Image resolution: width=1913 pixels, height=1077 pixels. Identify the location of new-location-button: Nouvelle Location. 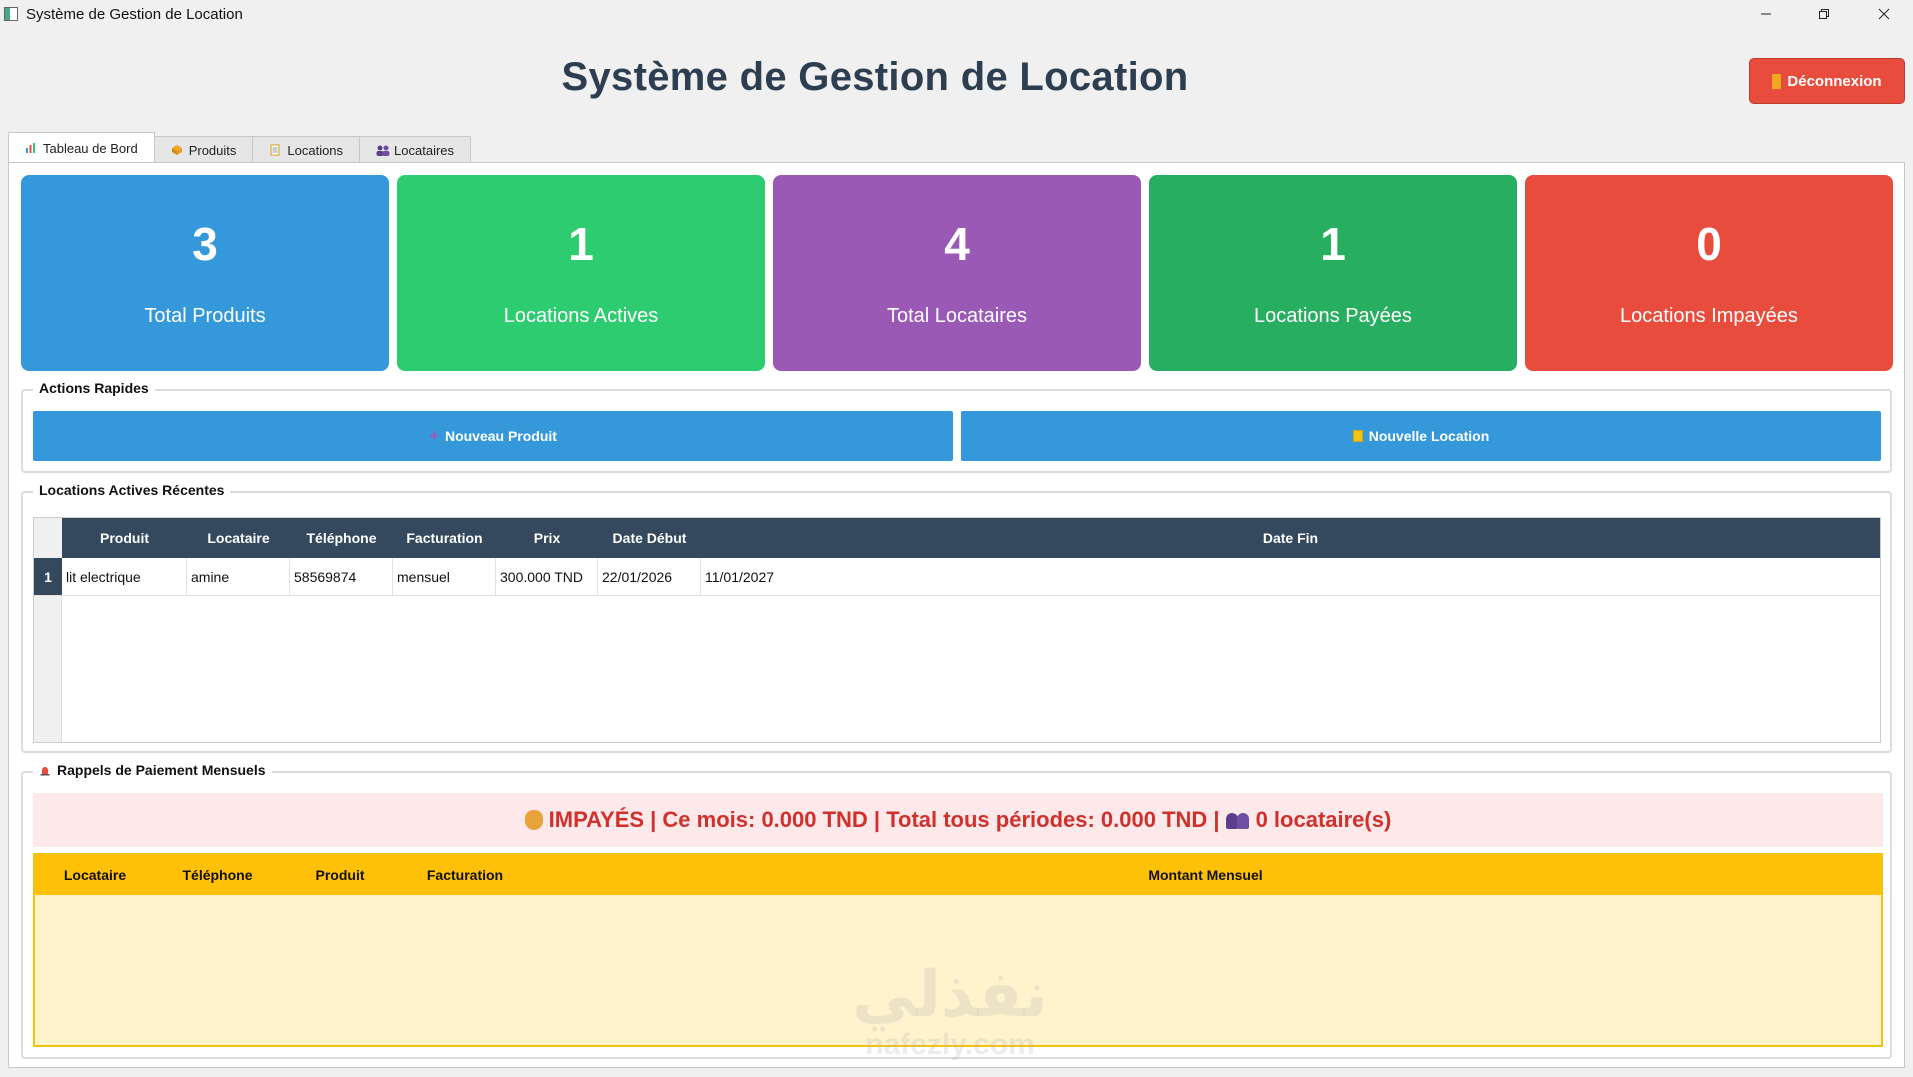
(1421, 436).